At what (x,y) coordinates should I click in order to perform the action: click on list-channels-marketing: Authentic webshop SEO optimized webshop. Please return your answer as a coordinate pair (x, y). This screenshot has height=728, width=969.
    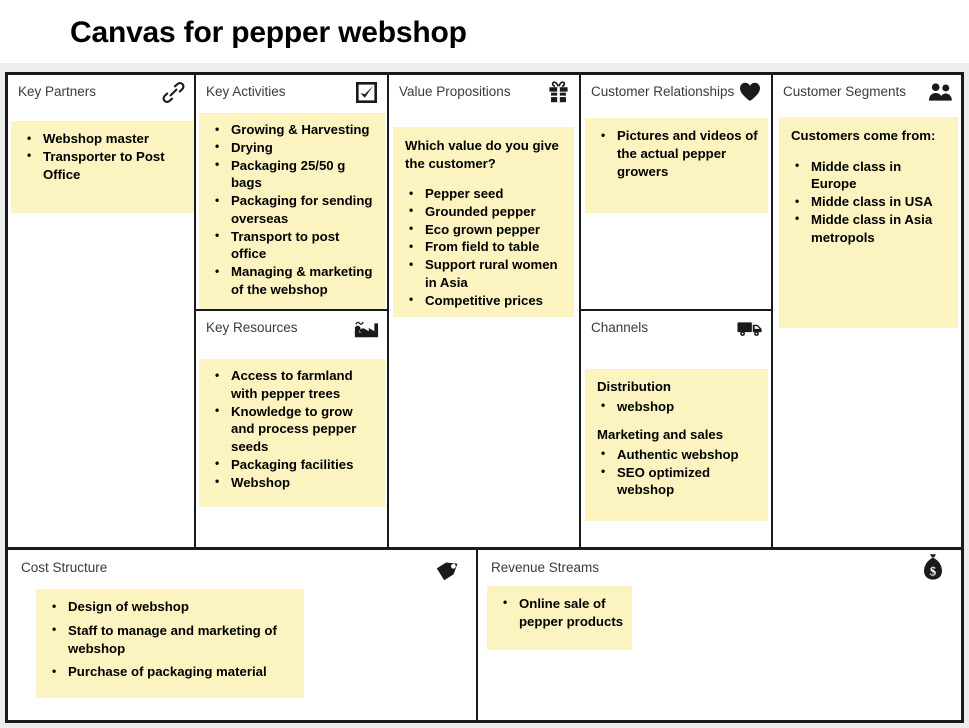
    Looking at the image, I should click on (676, 472).